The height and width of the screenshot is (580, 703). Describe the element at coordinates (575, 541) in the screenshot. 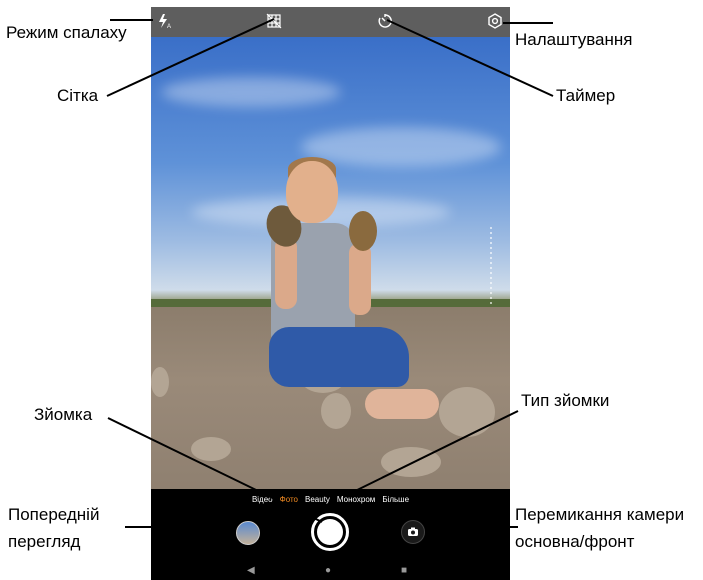

I see `label-switch-line2: основна/фронт` at that location.